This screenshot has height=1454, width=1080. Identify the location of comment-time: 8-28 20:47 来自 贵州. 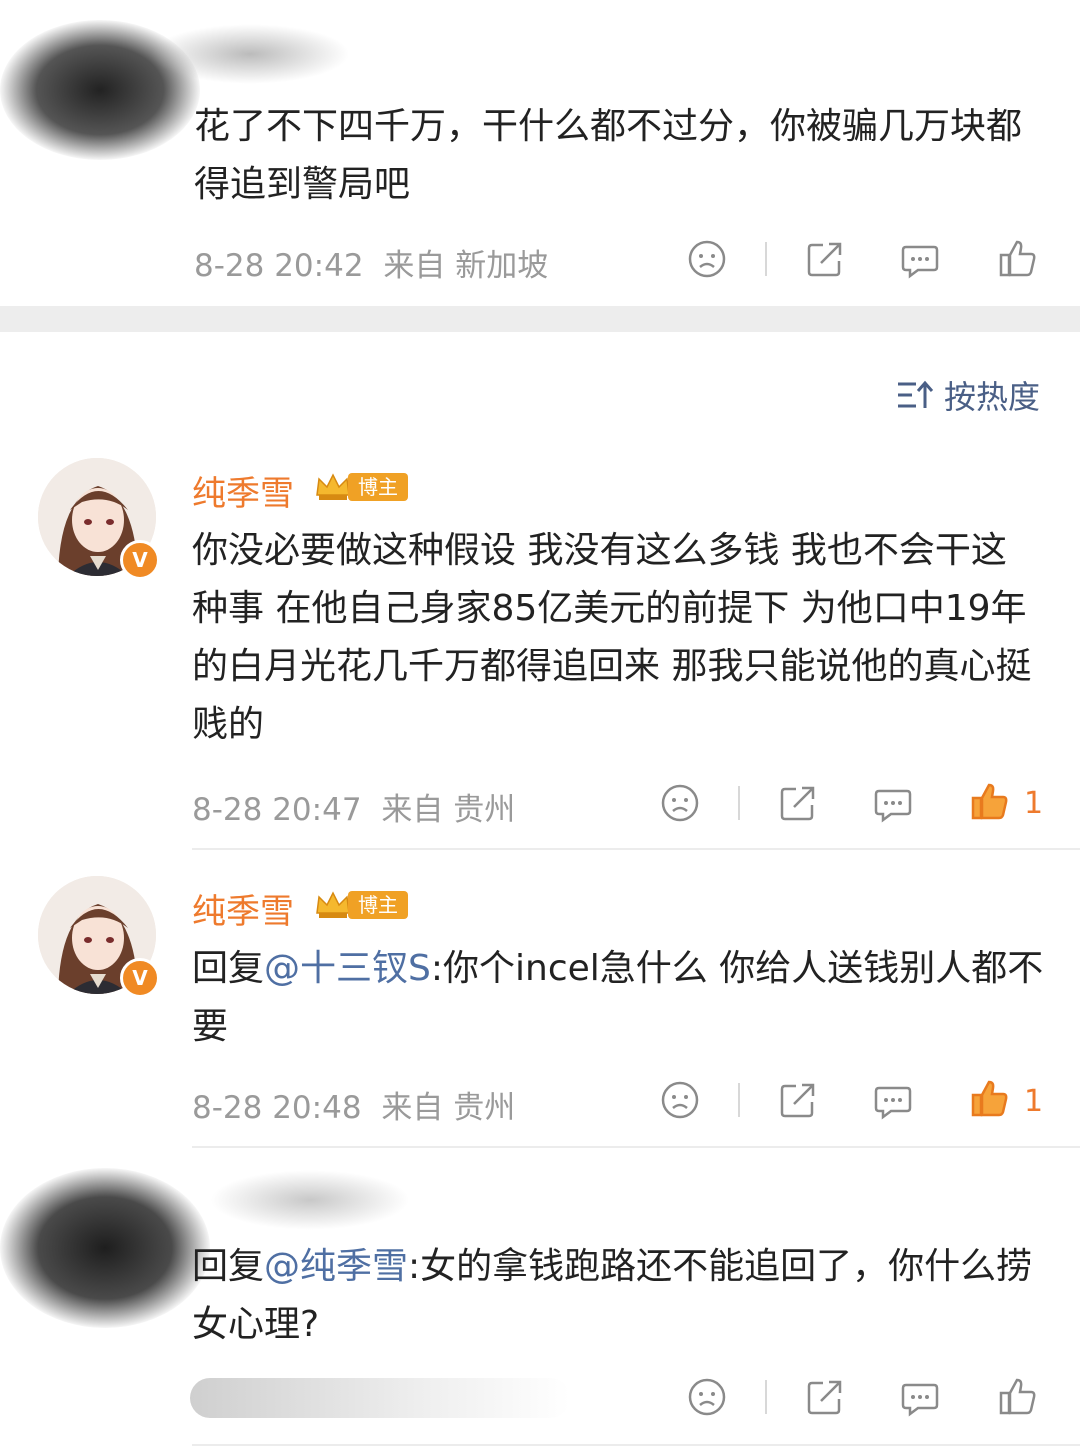
(353, 806).